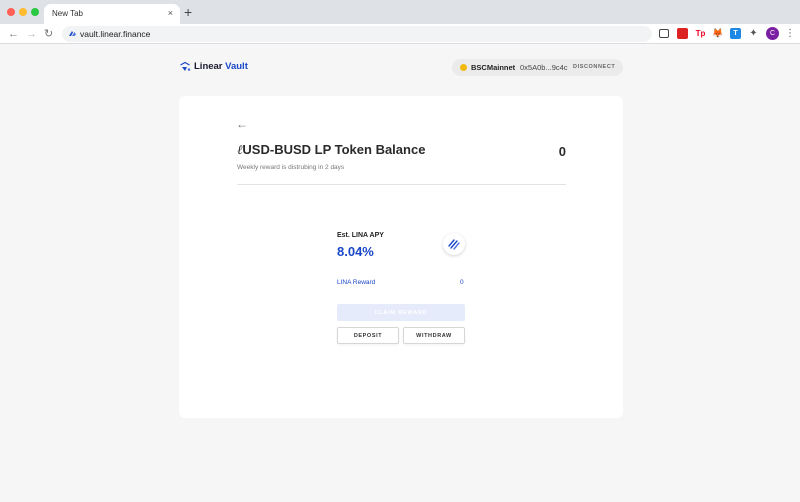  Describe the element at coordinates (368, 335) in the screenshot. I see `deposit-button: DEPOSIT` at that location.